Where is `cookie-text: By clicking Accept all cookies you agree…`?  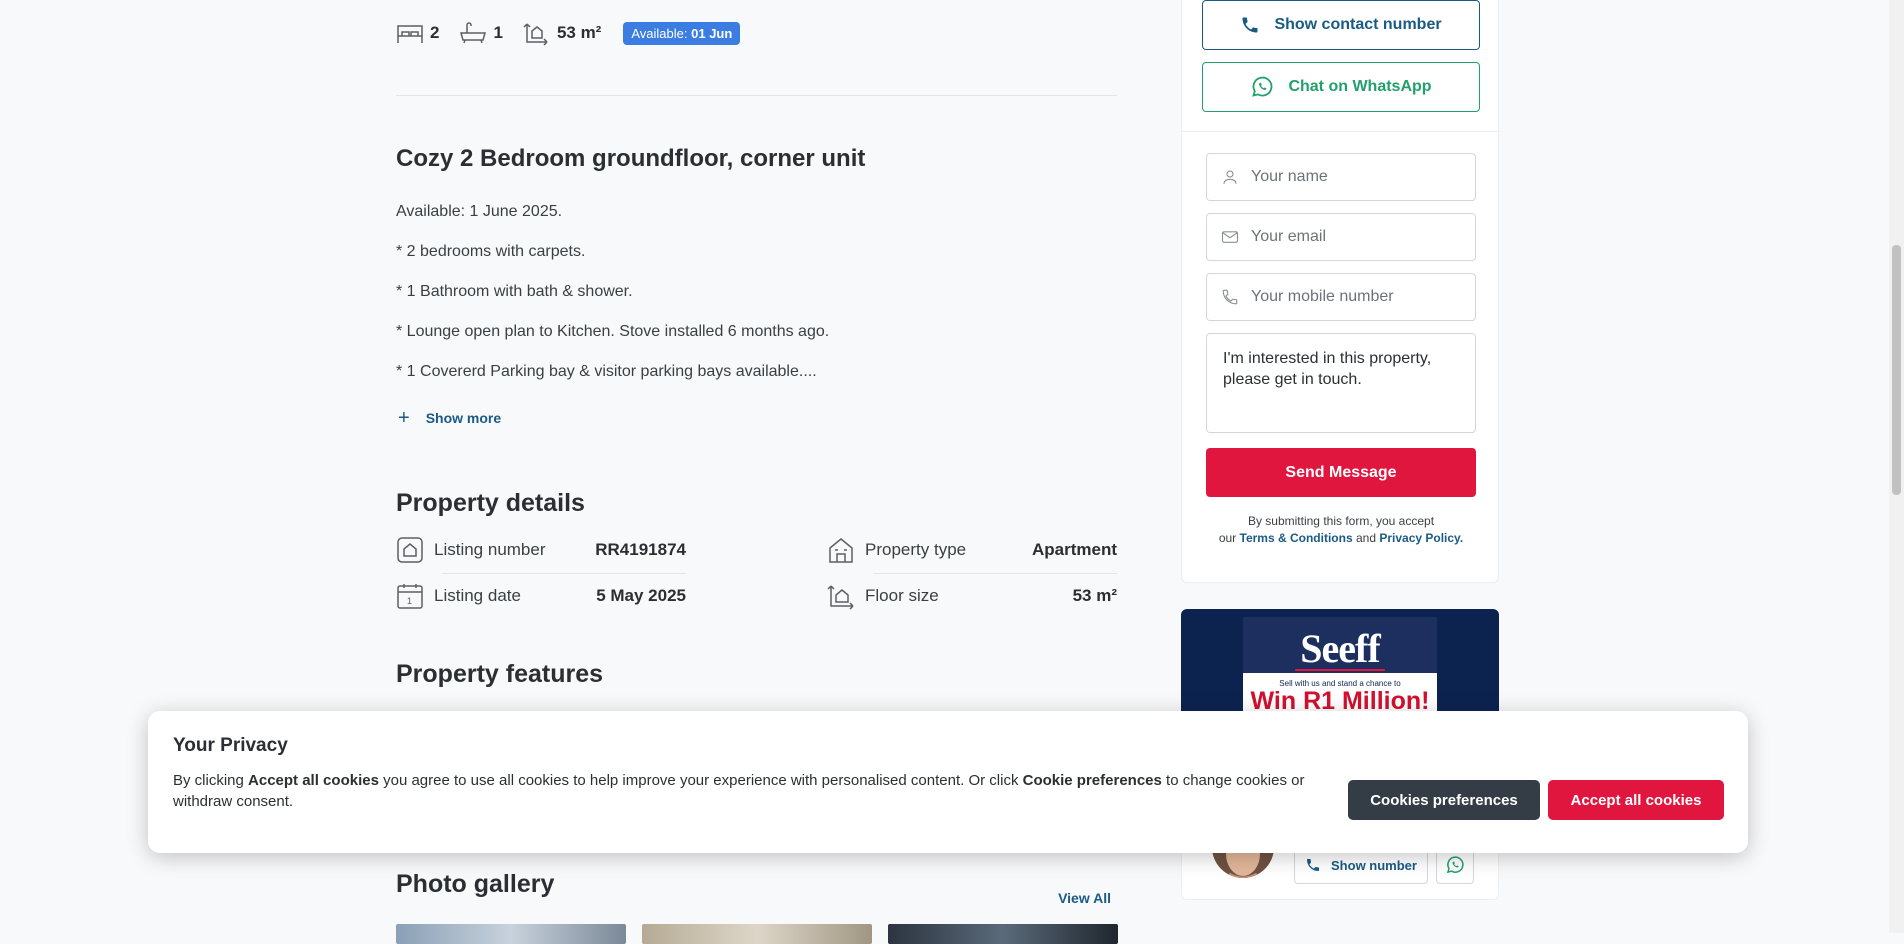
cookie-text: By clicking Accept all cookies you agree… is located at coordinates (753, 791).